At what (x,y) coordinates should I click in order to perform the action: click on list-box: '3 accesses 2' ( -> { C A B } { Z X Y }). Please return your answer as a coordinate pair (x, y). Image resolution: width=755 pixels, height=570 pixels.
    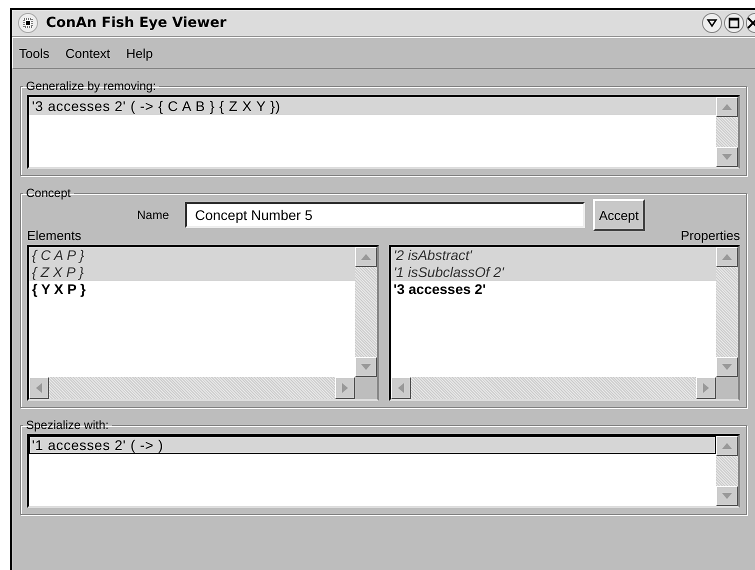
    Looking at the image, I should click on (383, 132).